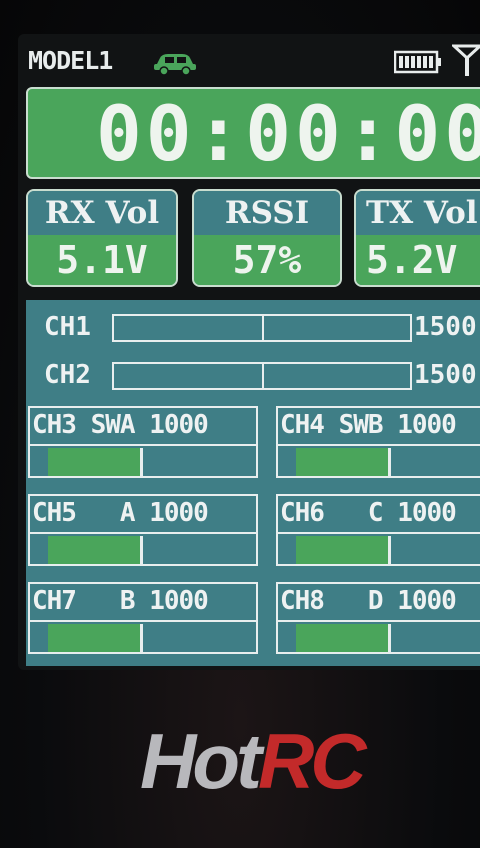 The height and width of the screenshot is (848, 480). I want to click on battery-icon, so click(417, 62).